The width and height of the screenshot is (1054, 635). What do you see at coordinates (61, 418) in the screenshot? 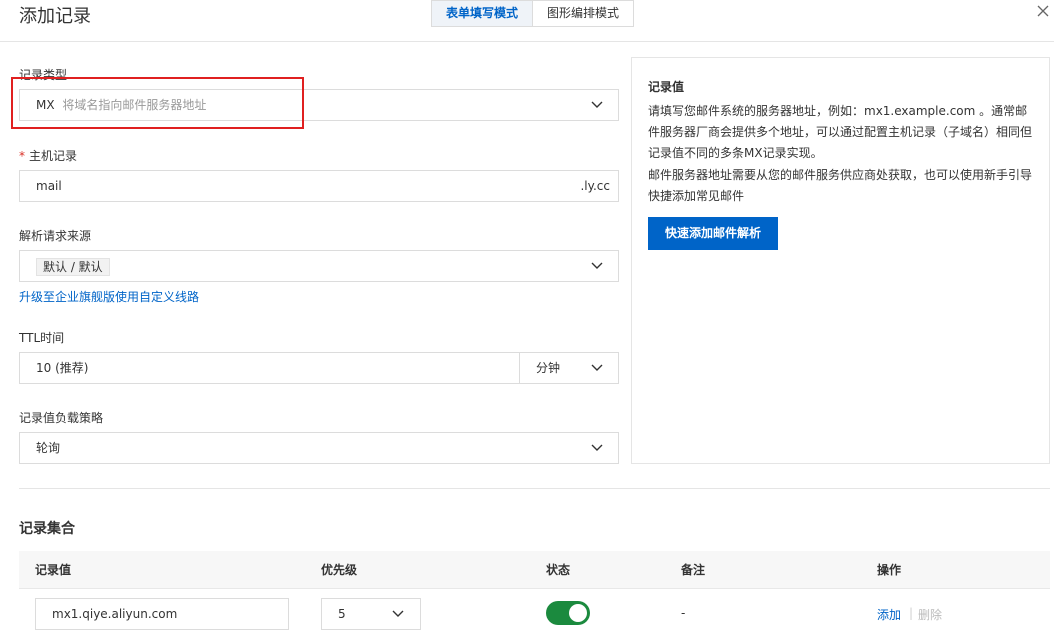
I see `strategy-label: 记录值负载策略` at bounding box center [61, 418].